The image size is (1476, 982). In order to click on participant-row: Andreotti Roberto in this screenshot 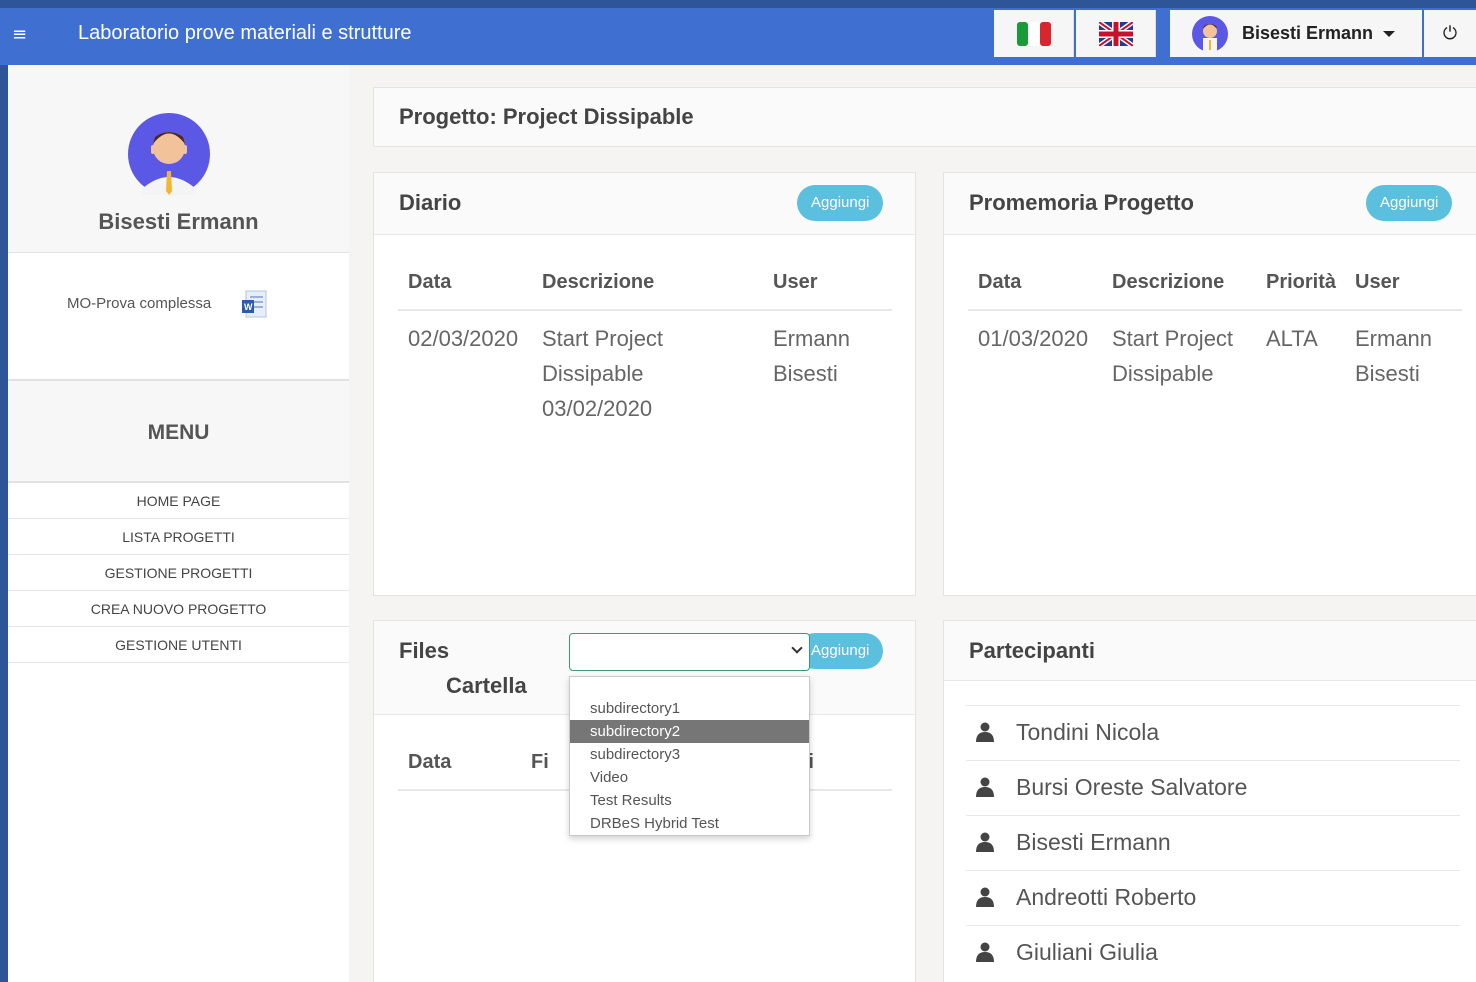, I will do `click(1213, 897)`.